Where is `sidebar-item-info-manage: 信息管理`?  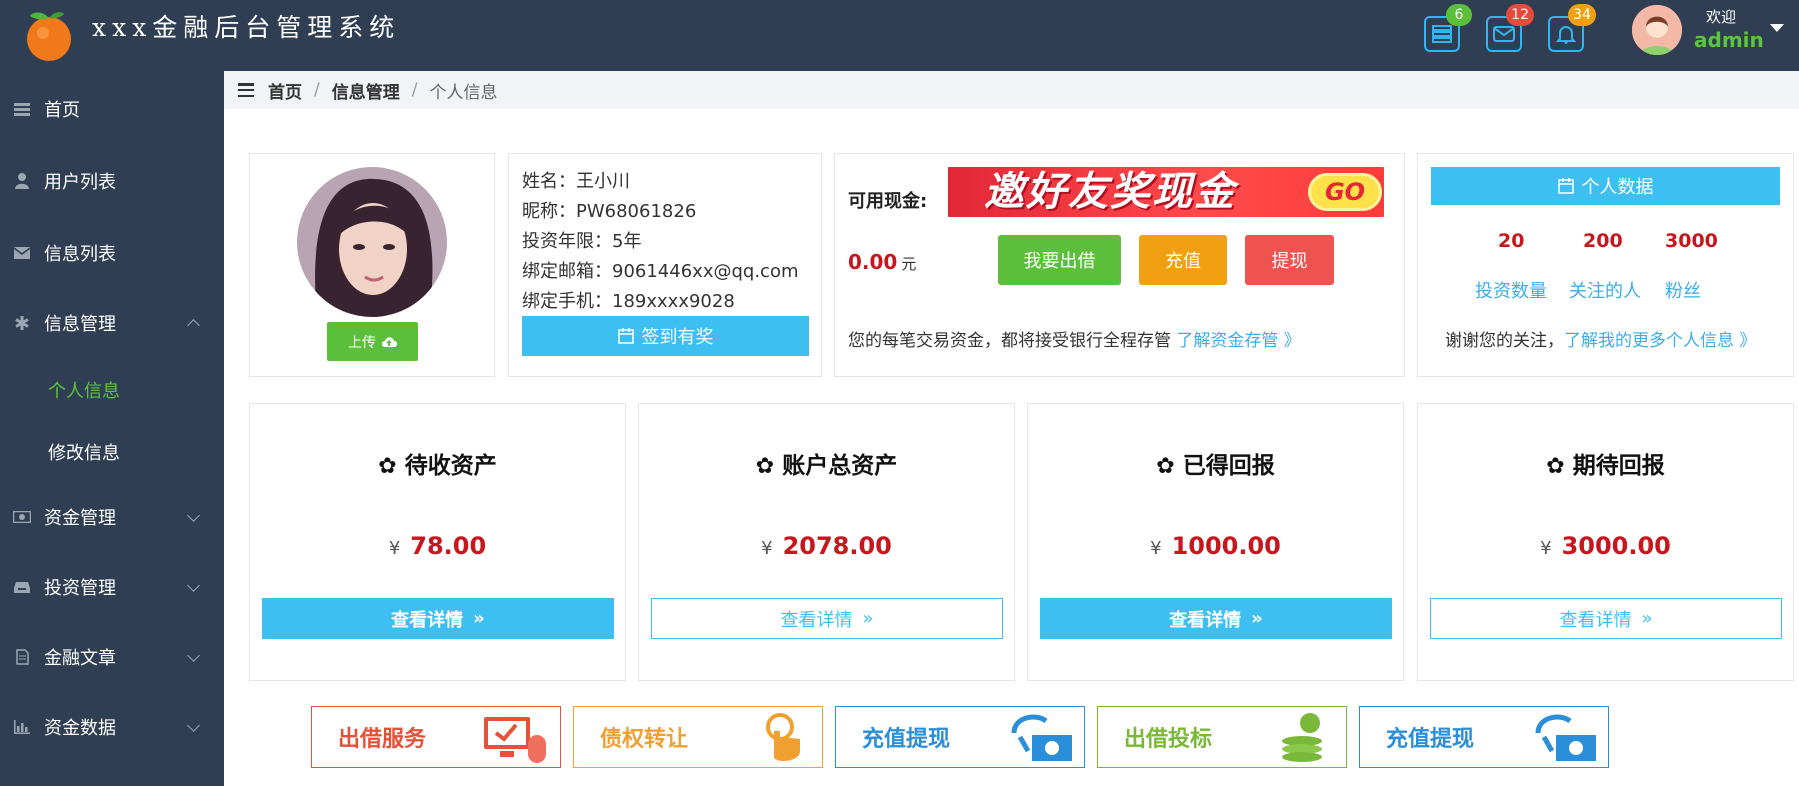
sidebar-item-info-manage: 信息管理 is located at coordinates (112, 323).